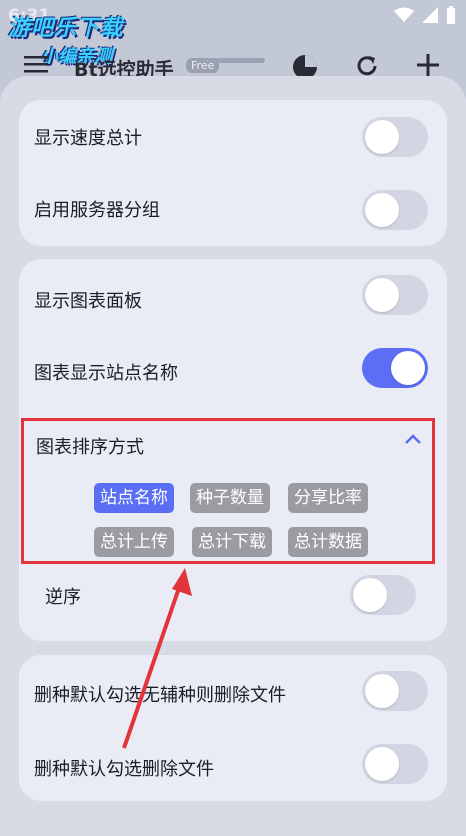 The image size is (466, 836). What do you see at coordinates (395, 295) in the screenshot?
I see `chart-panel-toggle` at bounding box center [395, 295].